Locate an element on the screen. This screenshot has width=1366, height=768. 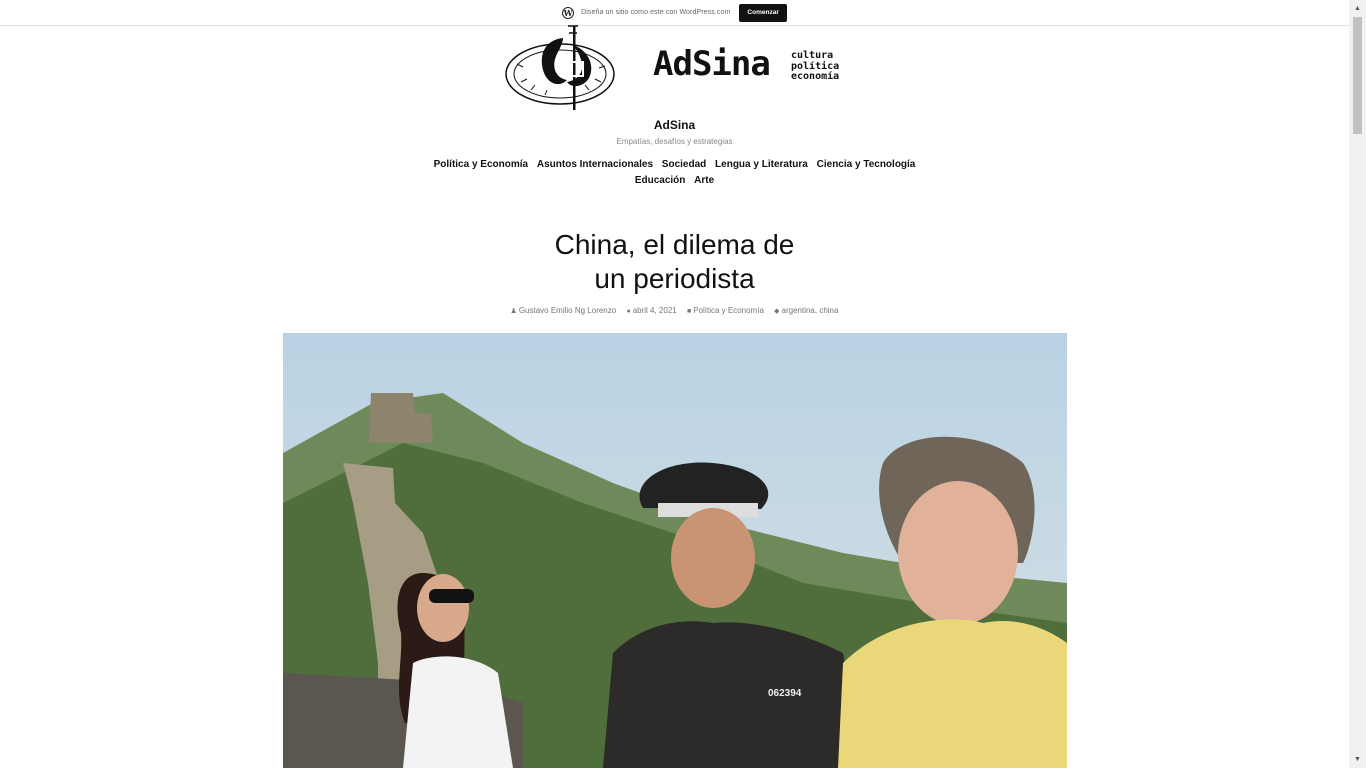
post-author: ♟ Gustavo Emilio Ng Lorenzo is located at coordinates (565, 310).